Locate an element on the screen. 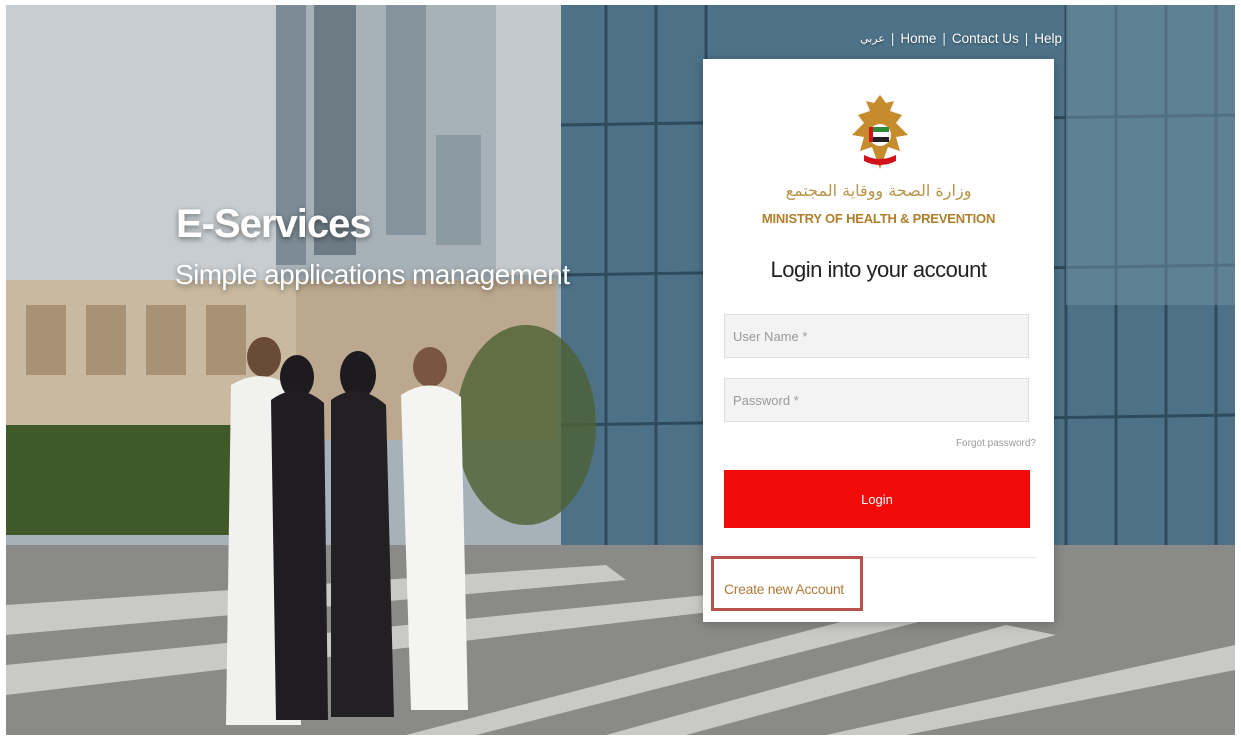  login-title: Login into your account is located at coordinates (879, 269).